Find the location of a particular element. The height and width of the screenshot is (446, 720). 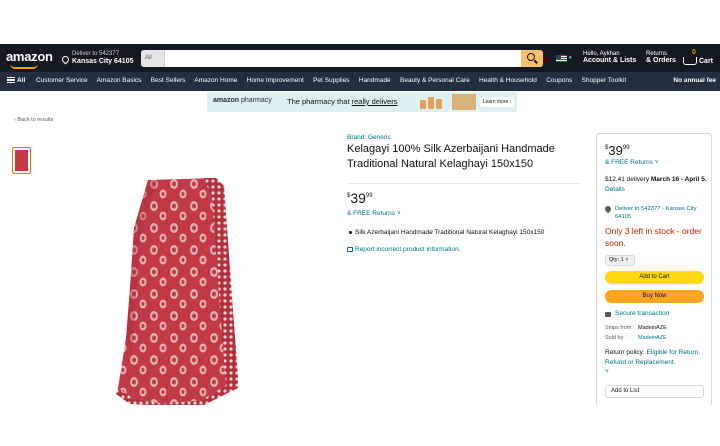

delivery-cost: $12.41 delivery is located at coordinates (628, 179).